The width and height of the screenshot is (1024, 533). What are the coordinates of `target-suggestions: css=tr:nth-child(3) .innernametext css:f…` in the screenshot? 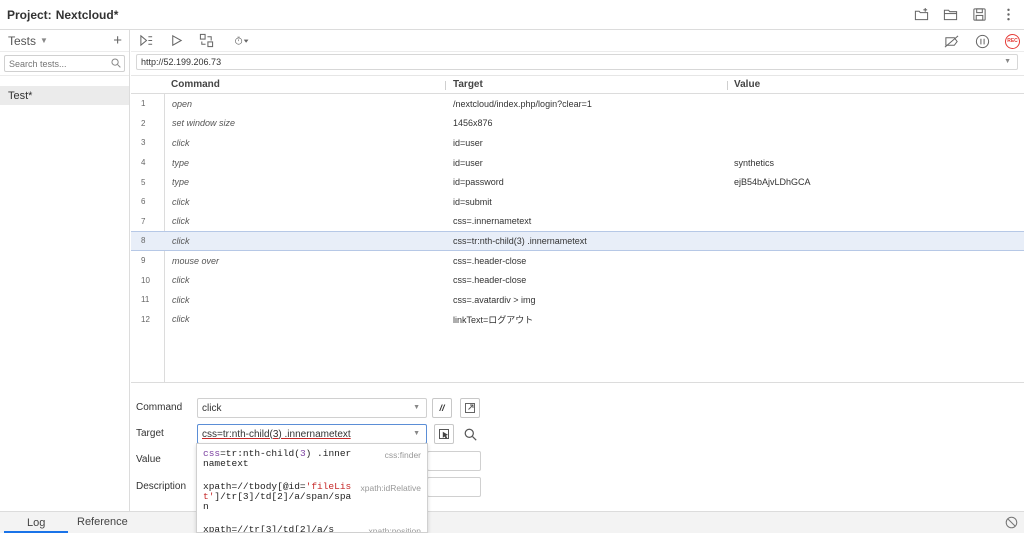 It's located at (312, 488).